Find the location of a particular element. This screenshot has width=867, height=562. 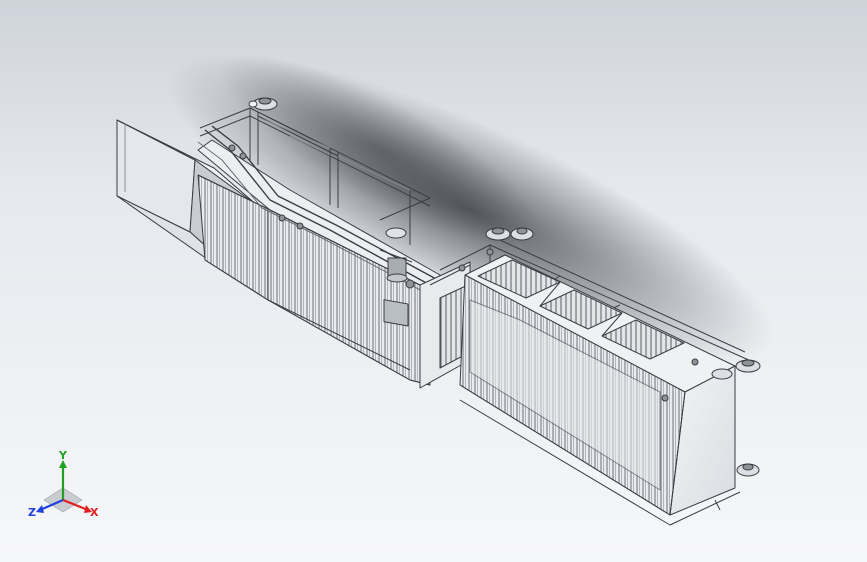

axis-triad: Y X Z is located at coordinates (63, 484).